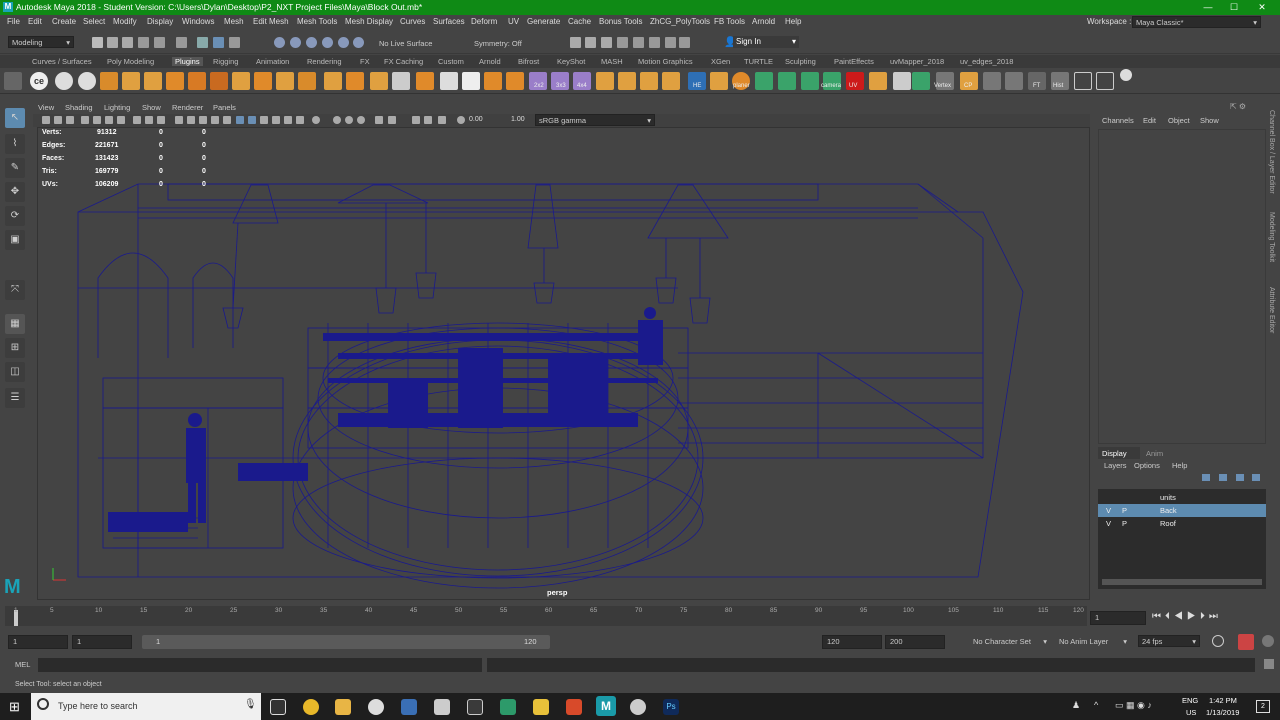  I want to click on close-button: ✕, so click(1262, 7).